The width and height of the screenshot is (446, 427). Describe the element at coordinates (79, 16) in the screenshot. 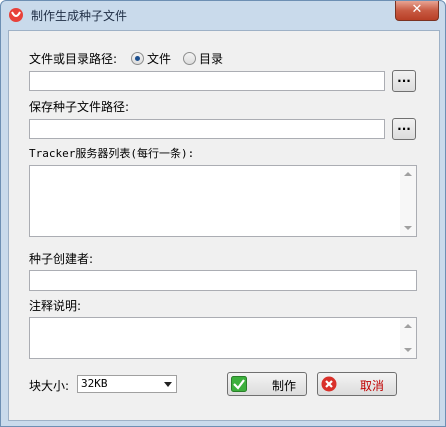

I see `window-title: 制作生成种子文件` at that location.